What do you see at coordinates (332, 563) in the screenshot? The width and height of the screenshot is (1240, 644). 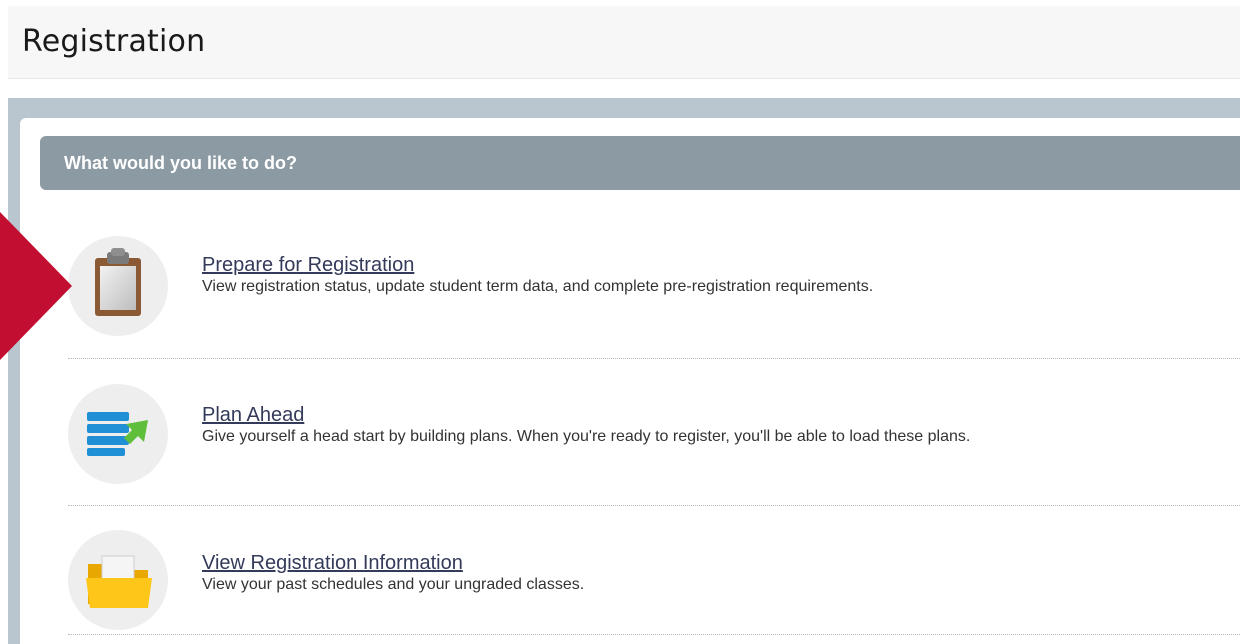 I see `view-registration-information-link: View Registration Information` at bounding box center [332, 563].